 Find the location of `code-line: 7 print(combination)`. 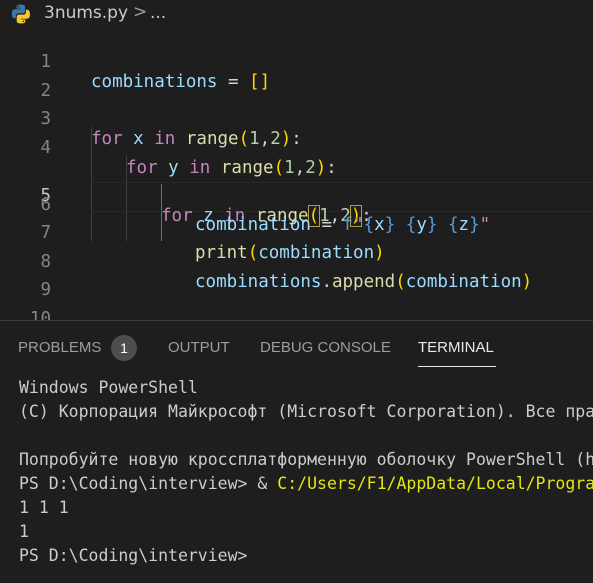

code-line: 7 print(combination) is located at coordinates (296, 231).